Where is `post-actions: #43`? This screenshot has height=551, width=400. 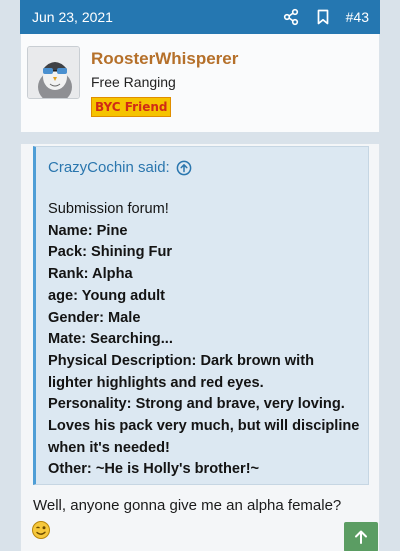
post-actions: #43 is located at coordinates (325, 17).